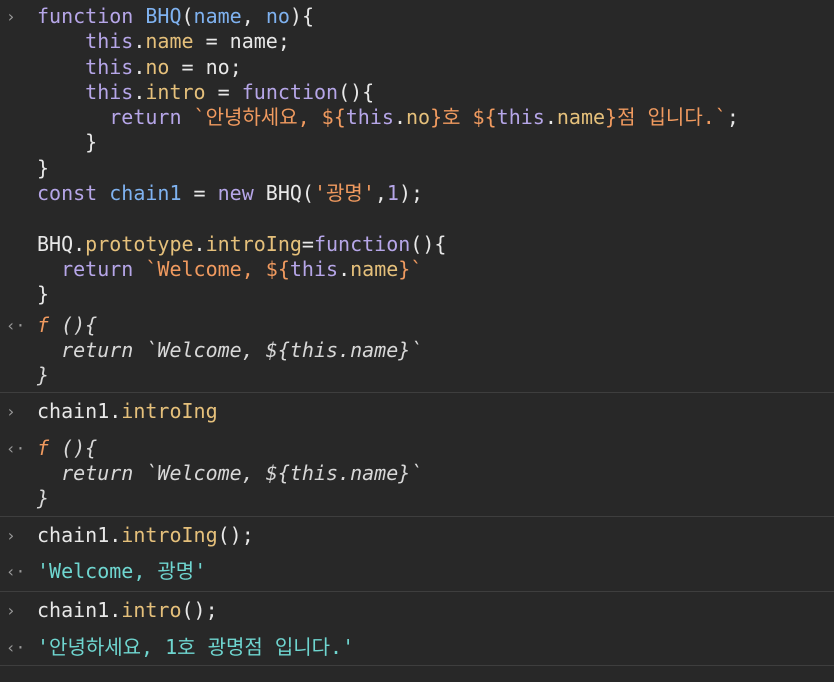  Describe the element at coordinates (230, 193) in the screenshot. I see `code-line: const chain1 = new BHQ('광명',1);` at that location.